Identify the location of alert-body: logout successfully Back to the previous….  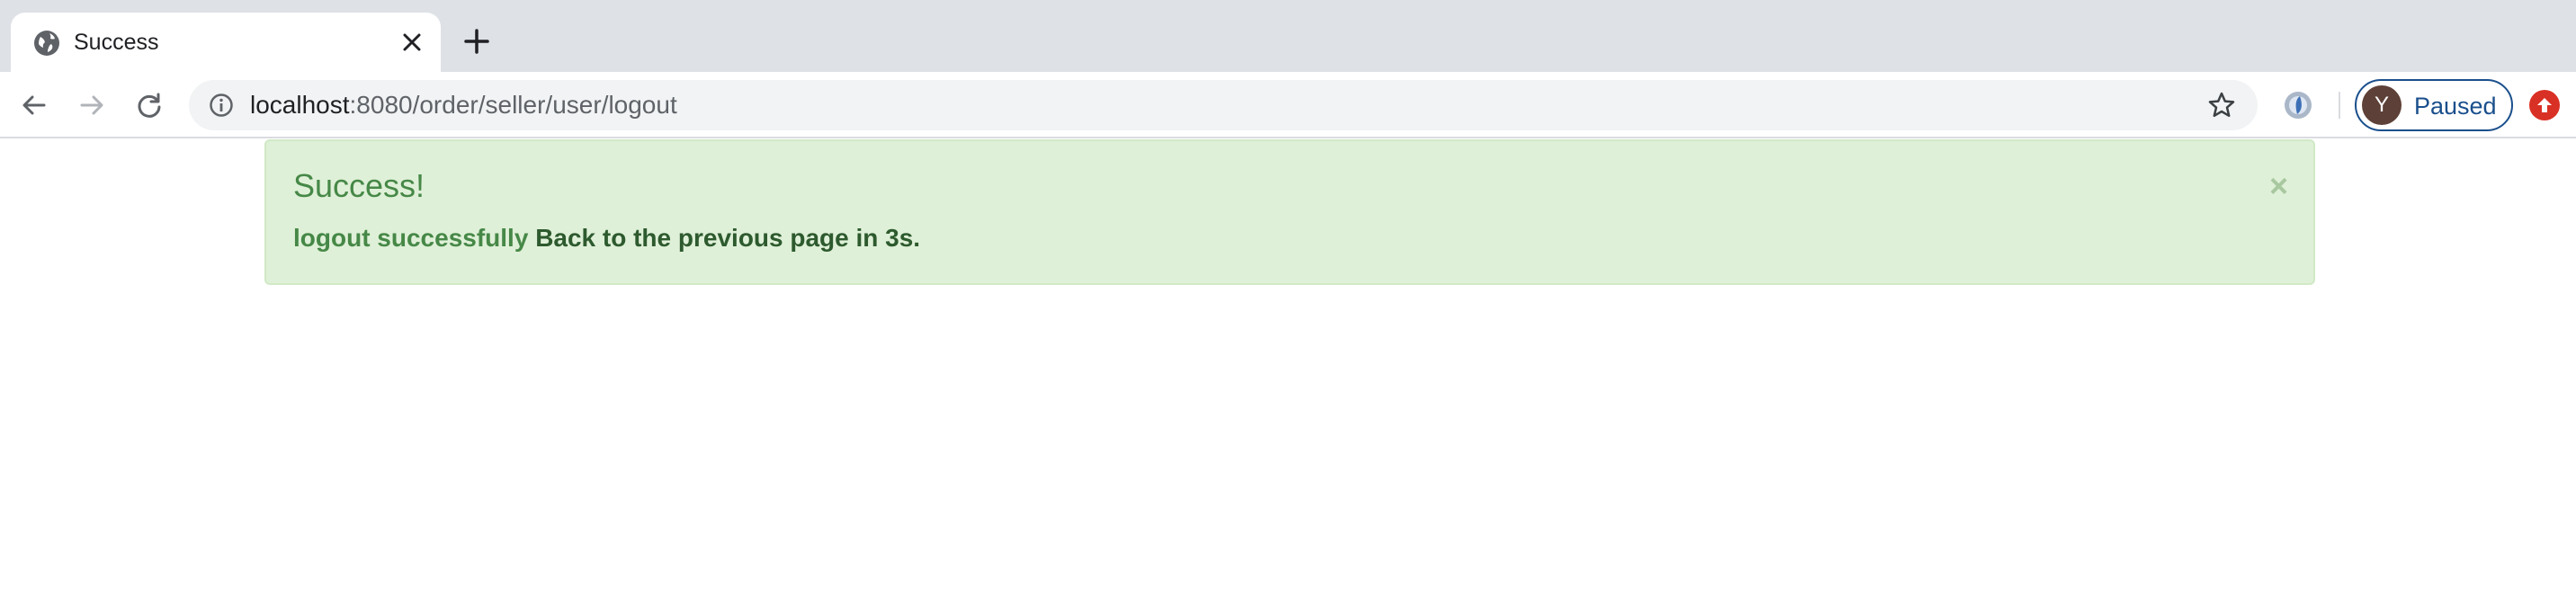
(606, 238).